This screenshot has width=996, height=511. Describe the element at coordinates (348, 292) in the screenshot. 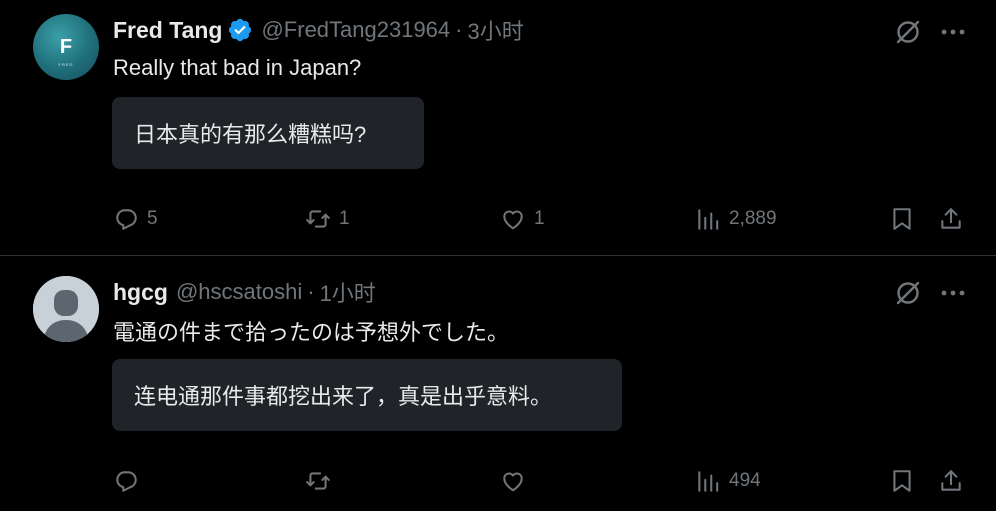

I see `timestamp: 1小时` at that location.